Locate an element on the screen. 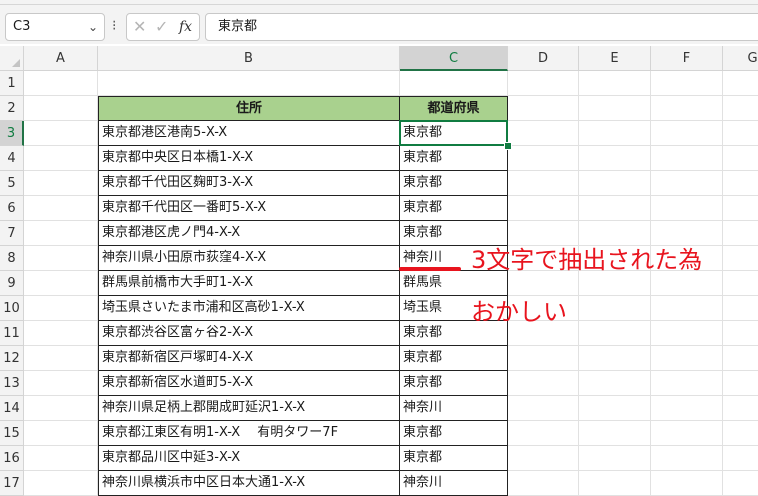 Image resolution: width=758 pixels, height=496 pixels. cell-a4 is located at coordinates (61, 158).